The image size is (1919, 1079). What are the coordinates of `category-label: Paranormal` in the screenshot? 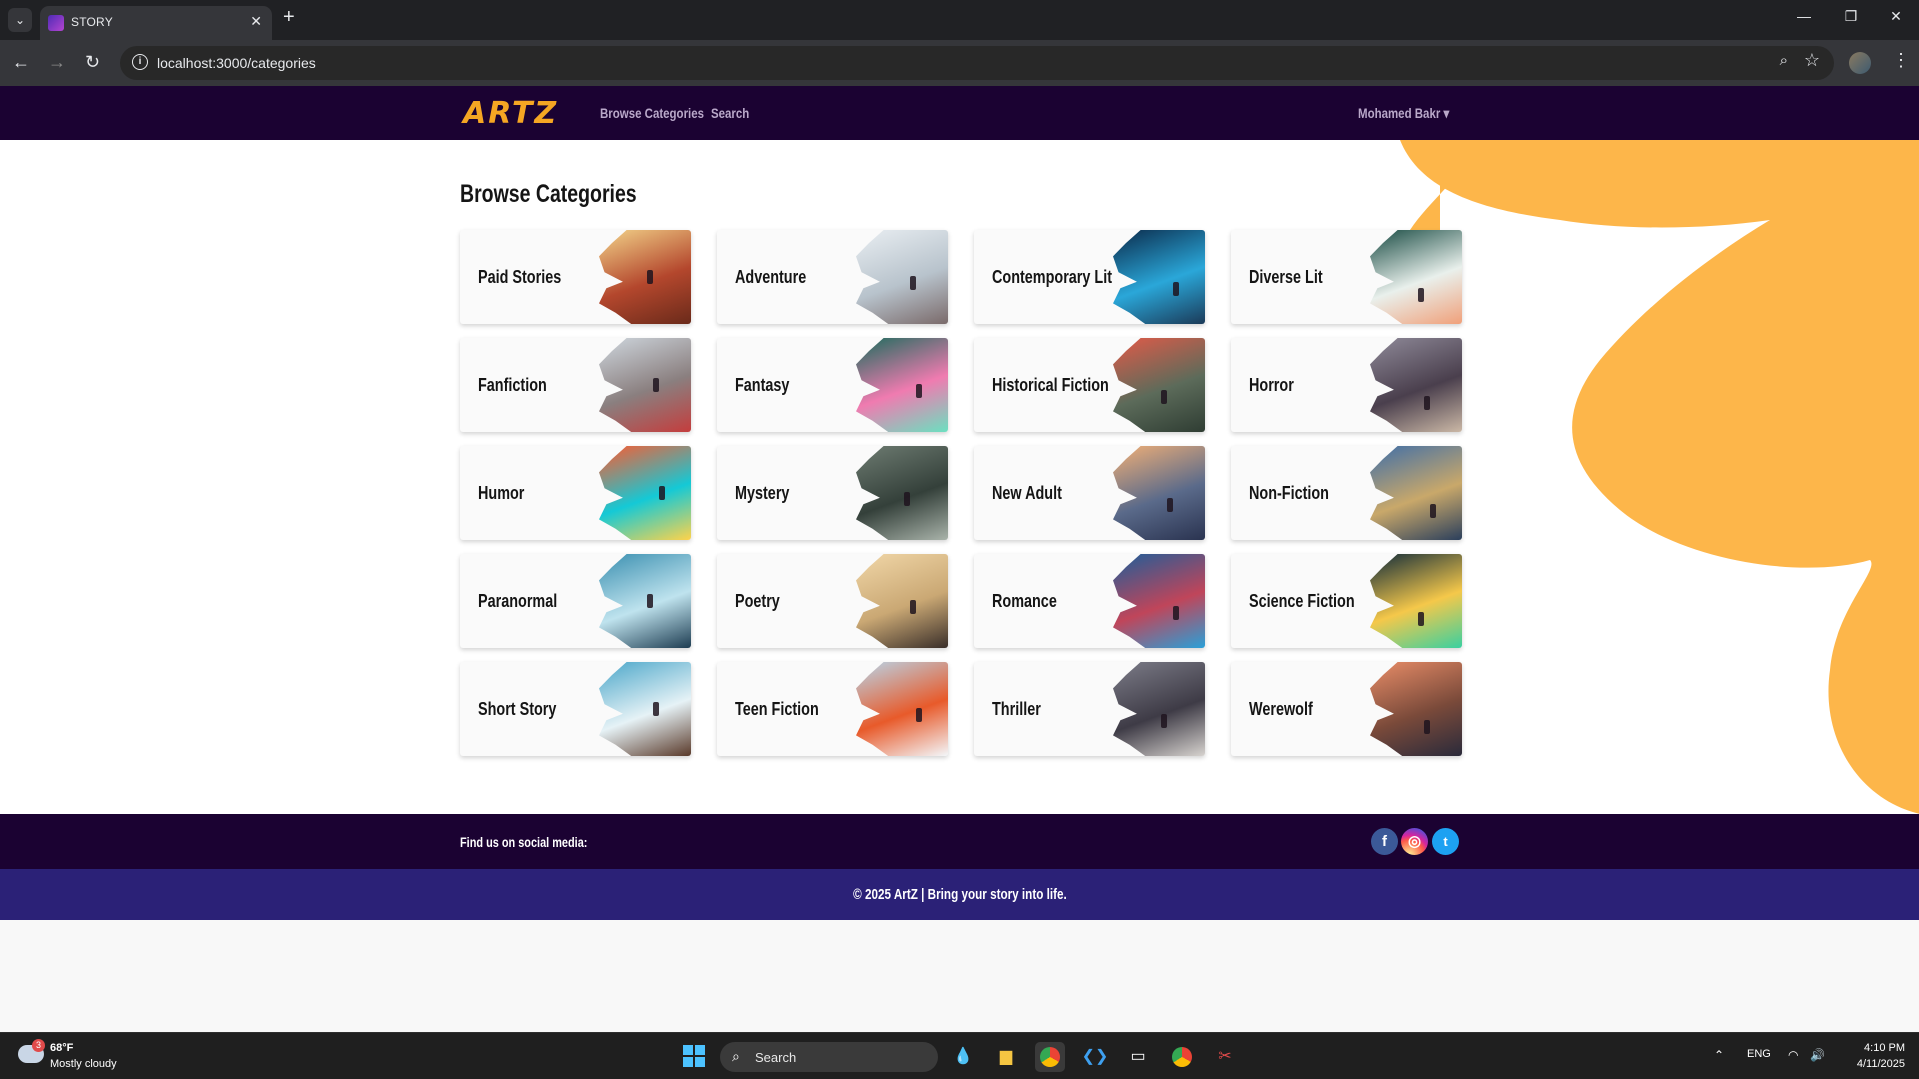 It's located at (518, 601).